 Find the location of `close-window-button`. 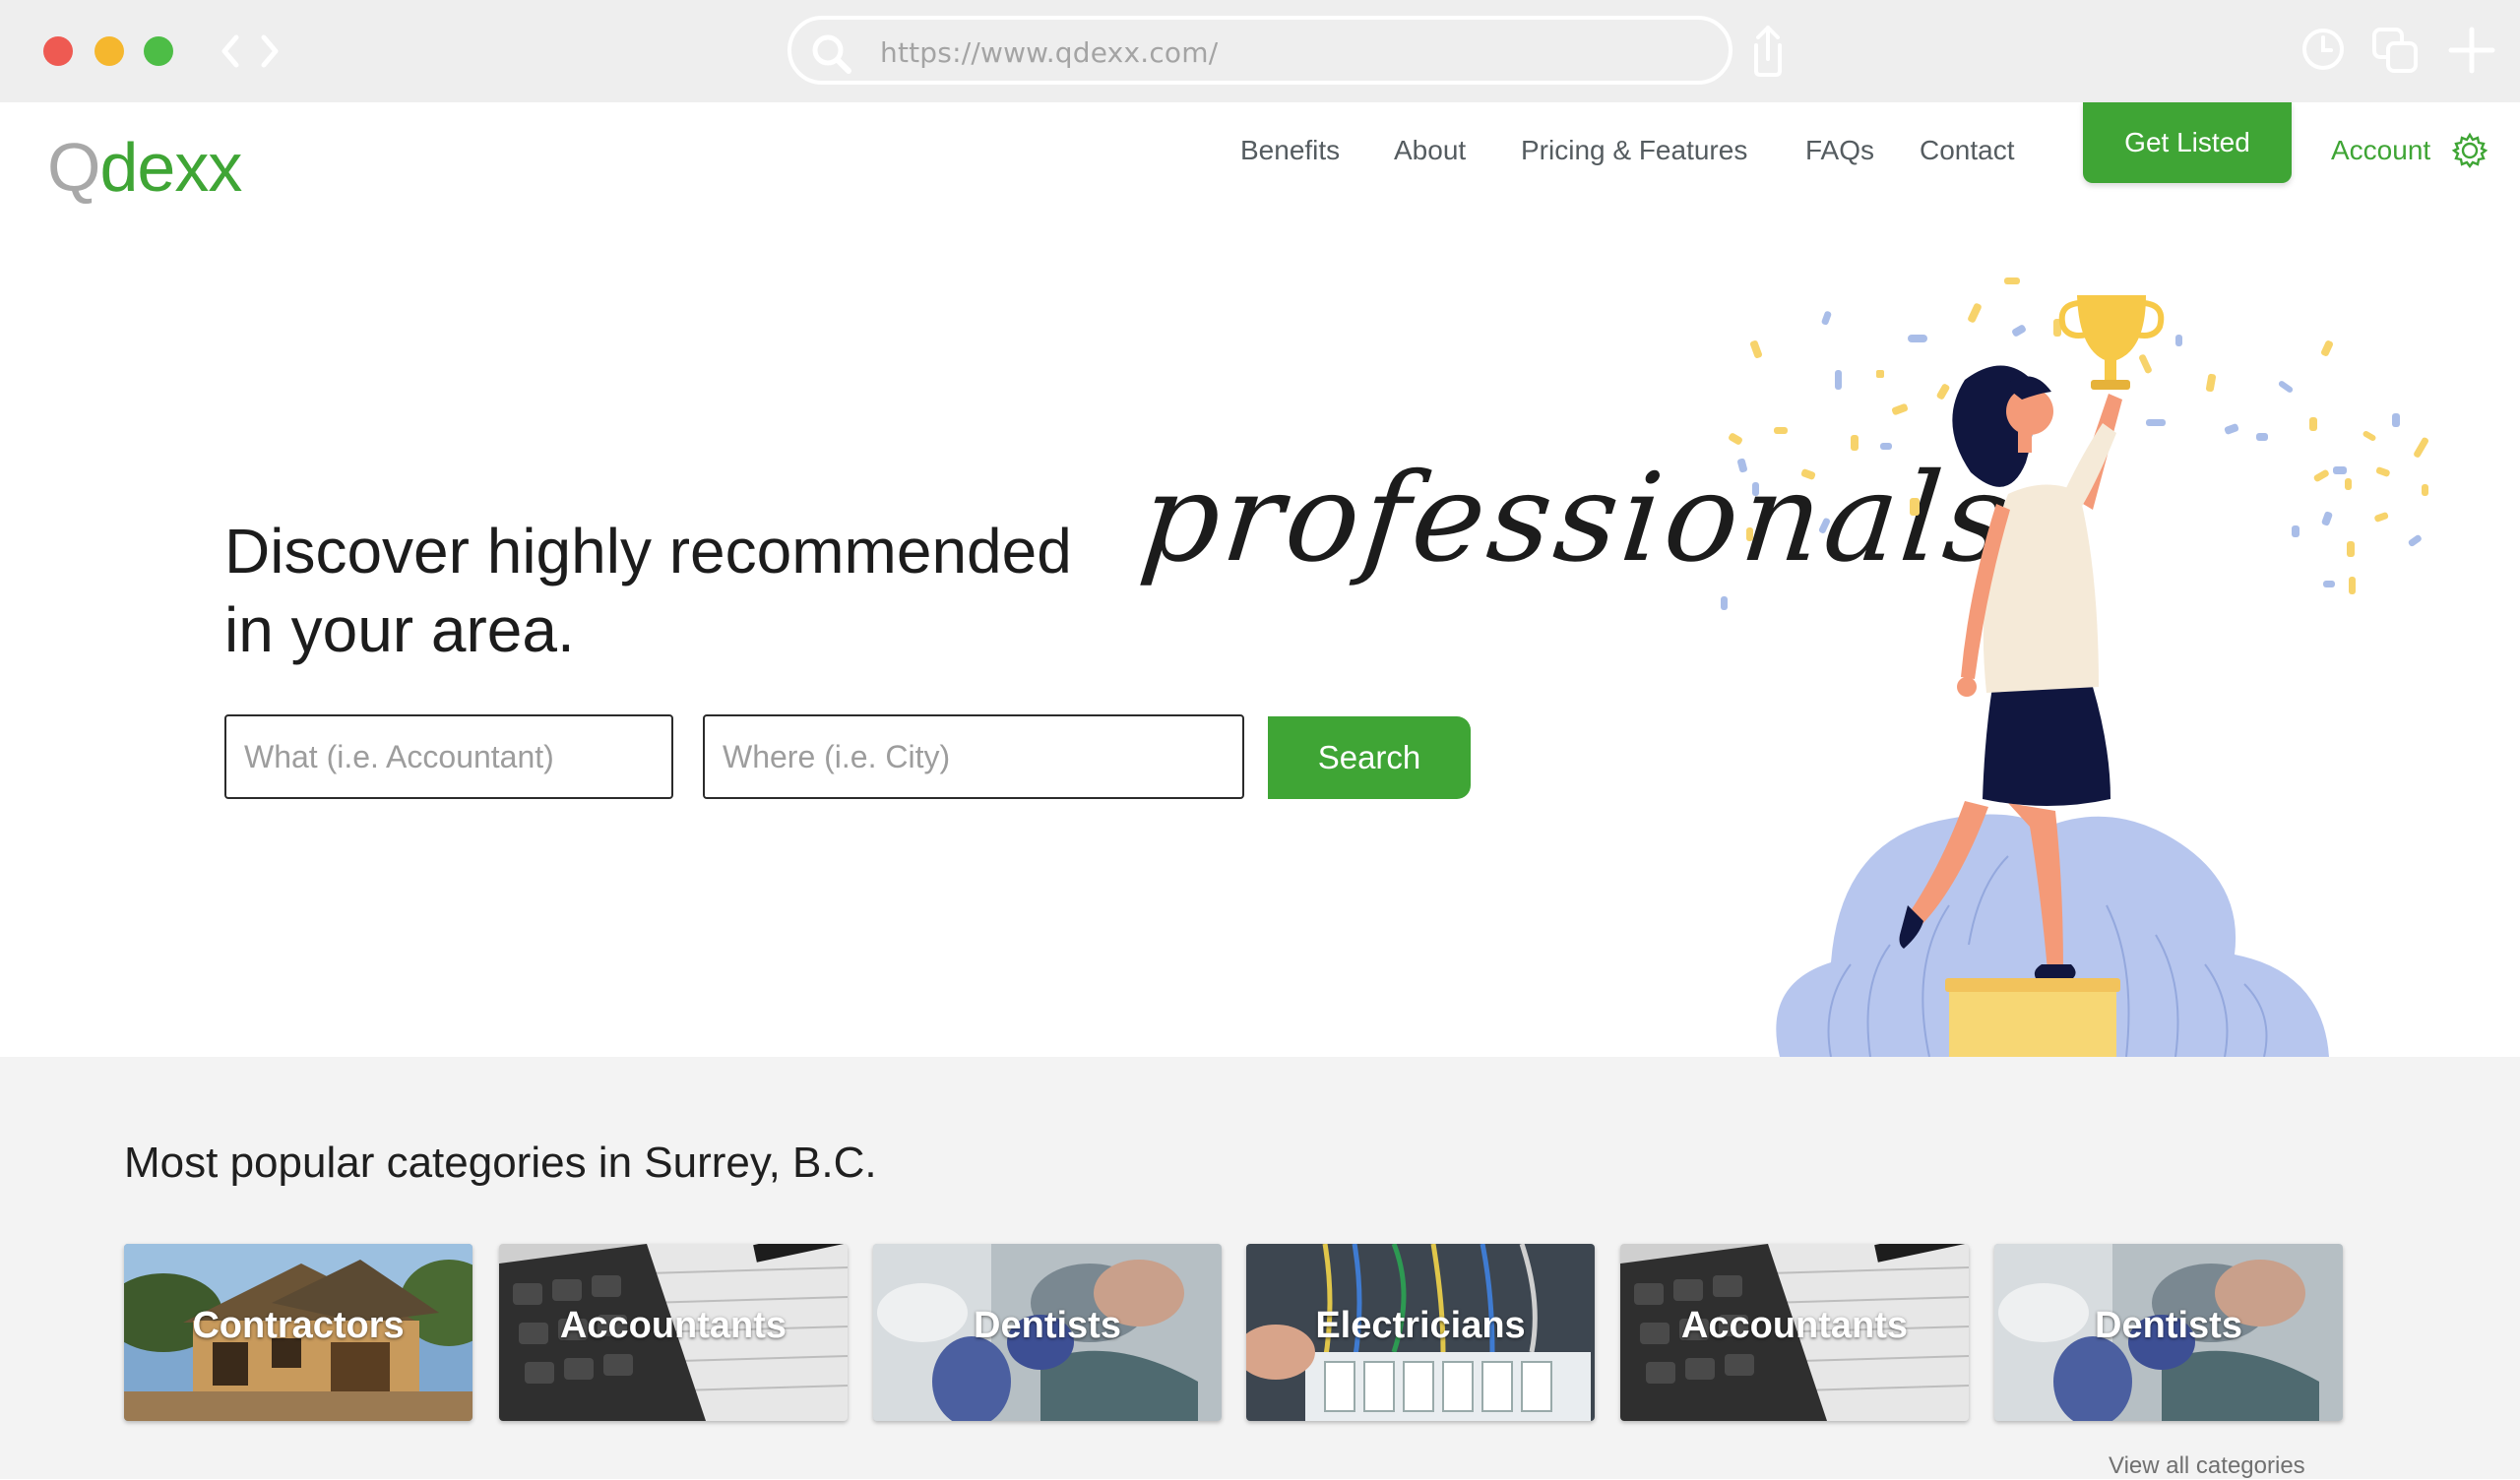

close-window-button is located at coordinates (58, 51).